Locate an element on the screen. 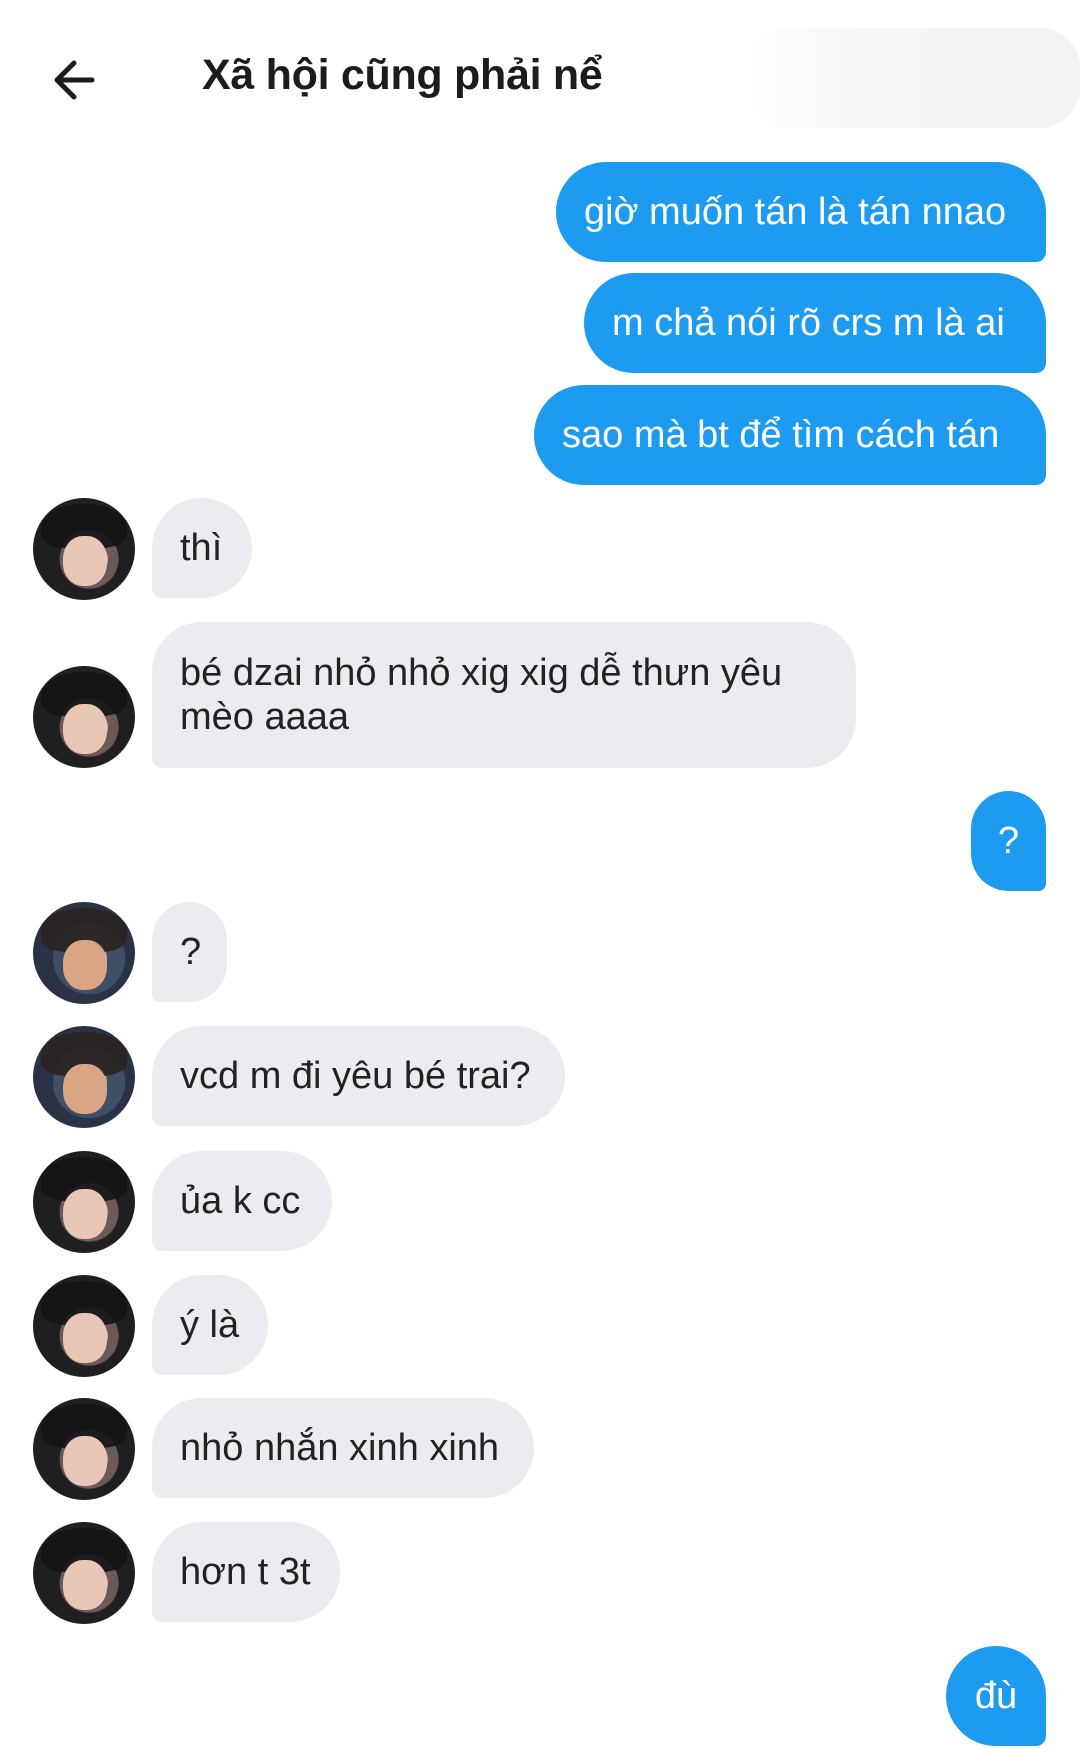 This screenshot has width=1080, height=1748. message-incoming: ủa k cc is located at coordinates (242, 1201).